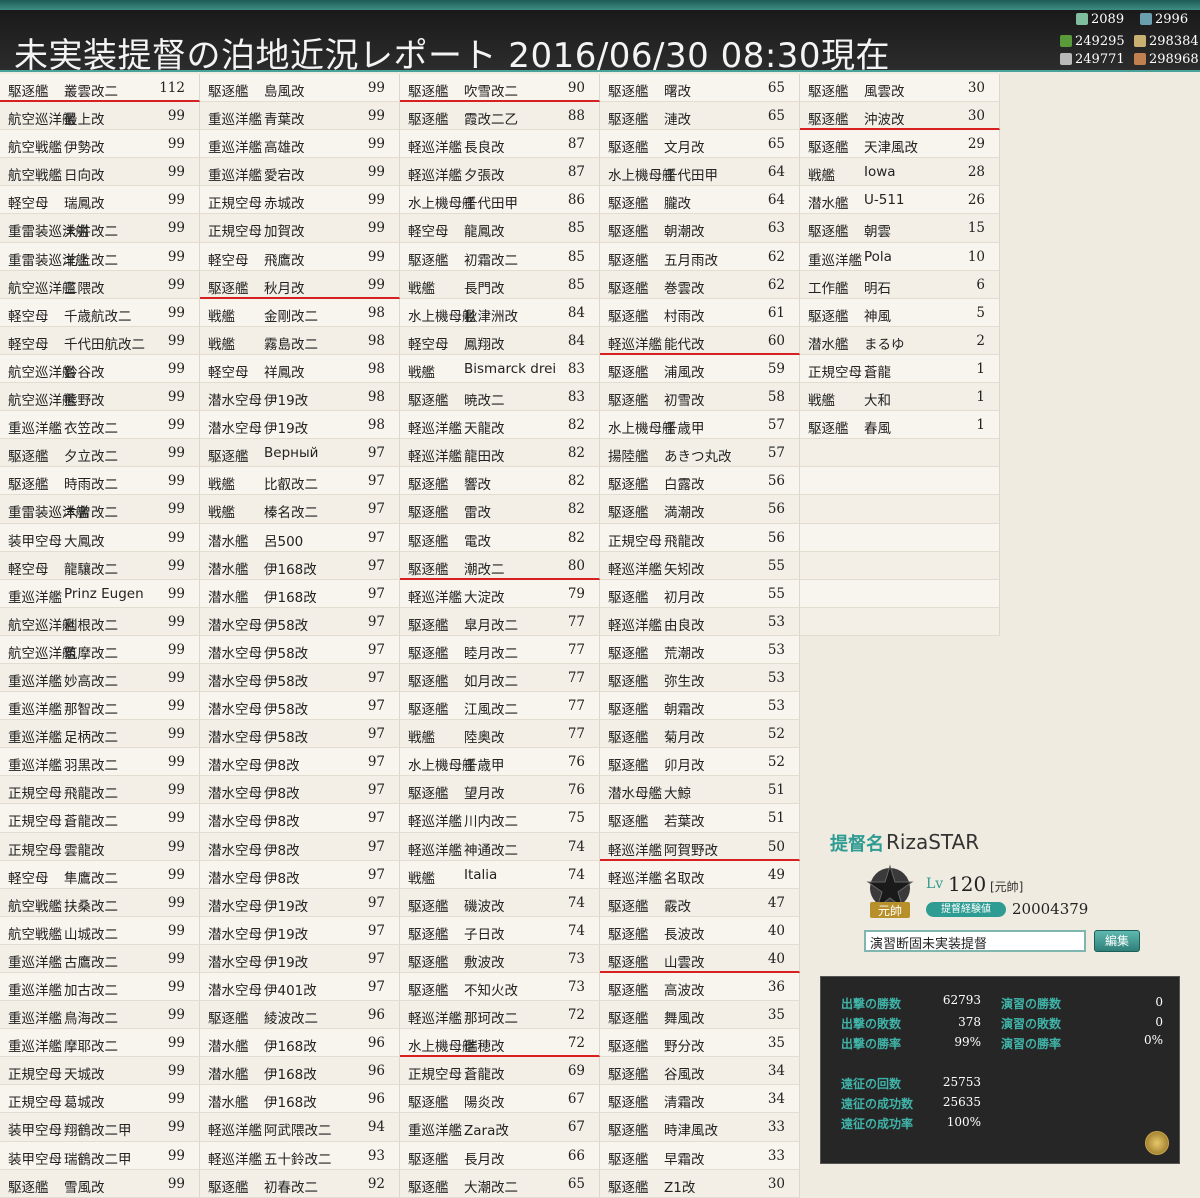  Describe the element at coordinates (975, 941) in the screenshot. I see `comment-input: 演習断固未実装提督` at that location.